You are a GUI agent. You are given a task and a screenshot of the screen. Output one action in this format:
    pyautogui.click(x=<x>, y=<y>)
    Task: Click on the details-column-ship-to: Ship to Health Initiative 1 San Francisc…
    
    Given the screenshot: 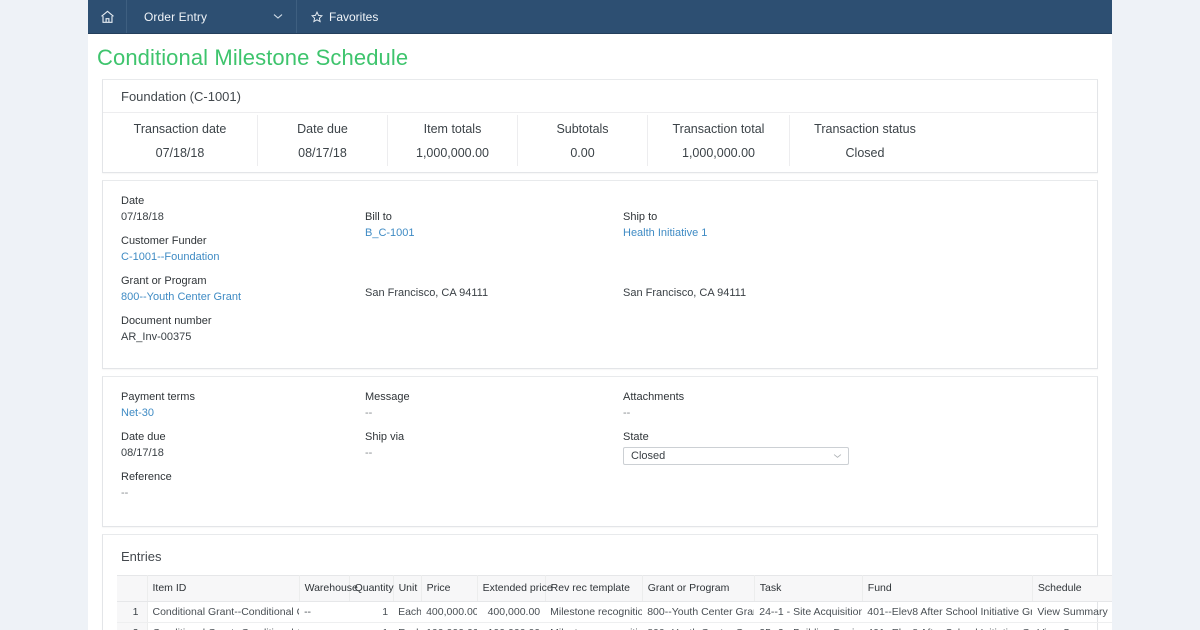 What is the action you would take?
    pyautogui.click(x=860, y=274)
    